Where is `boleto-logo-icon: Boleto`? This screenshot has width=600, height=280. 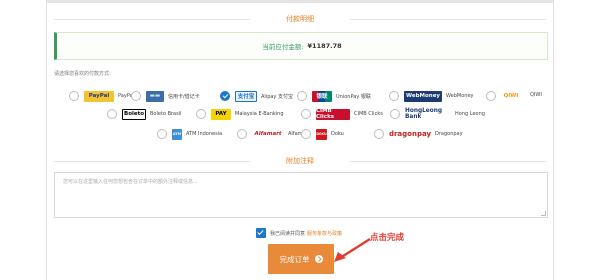 boleto-logo-icon: Boleto is located at coordinates (134, 114).